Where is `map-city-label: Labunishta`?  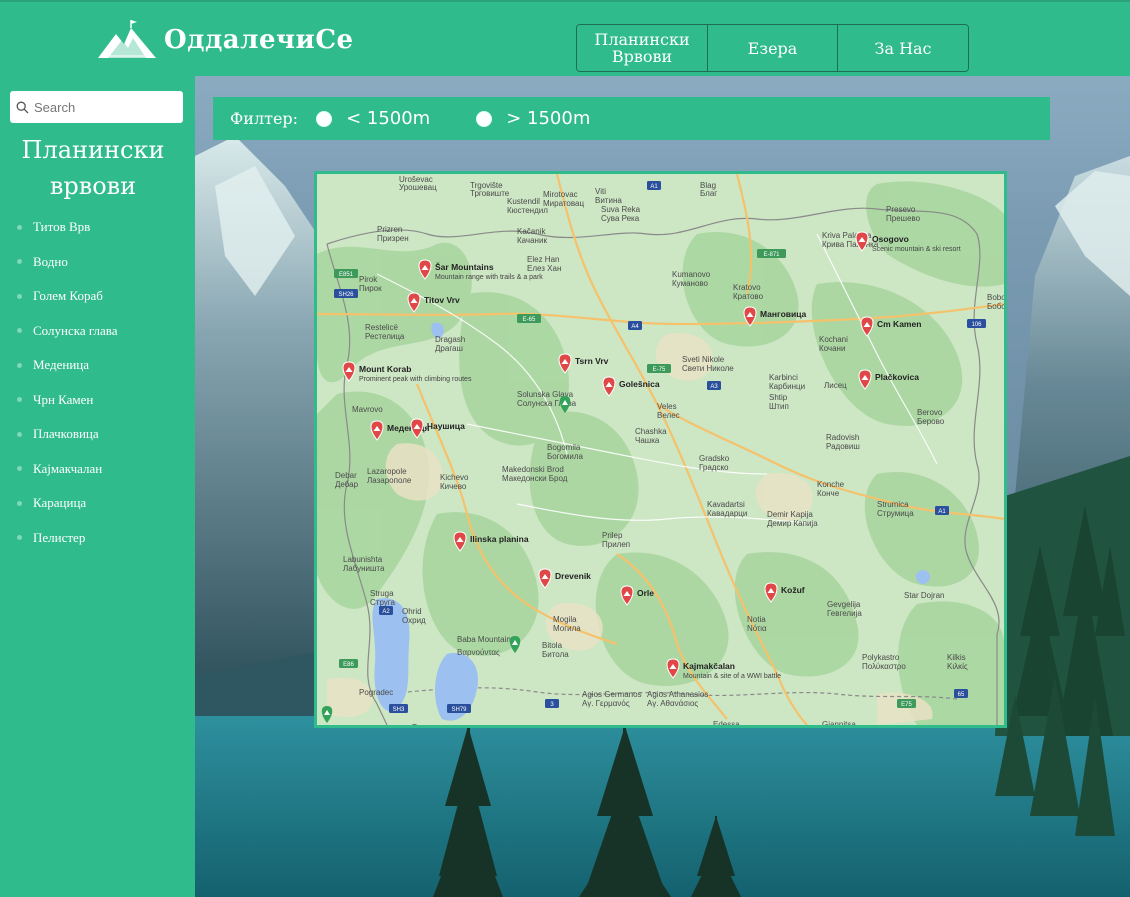
map-city-label: Labunishta is located at coordinates (363, 559).